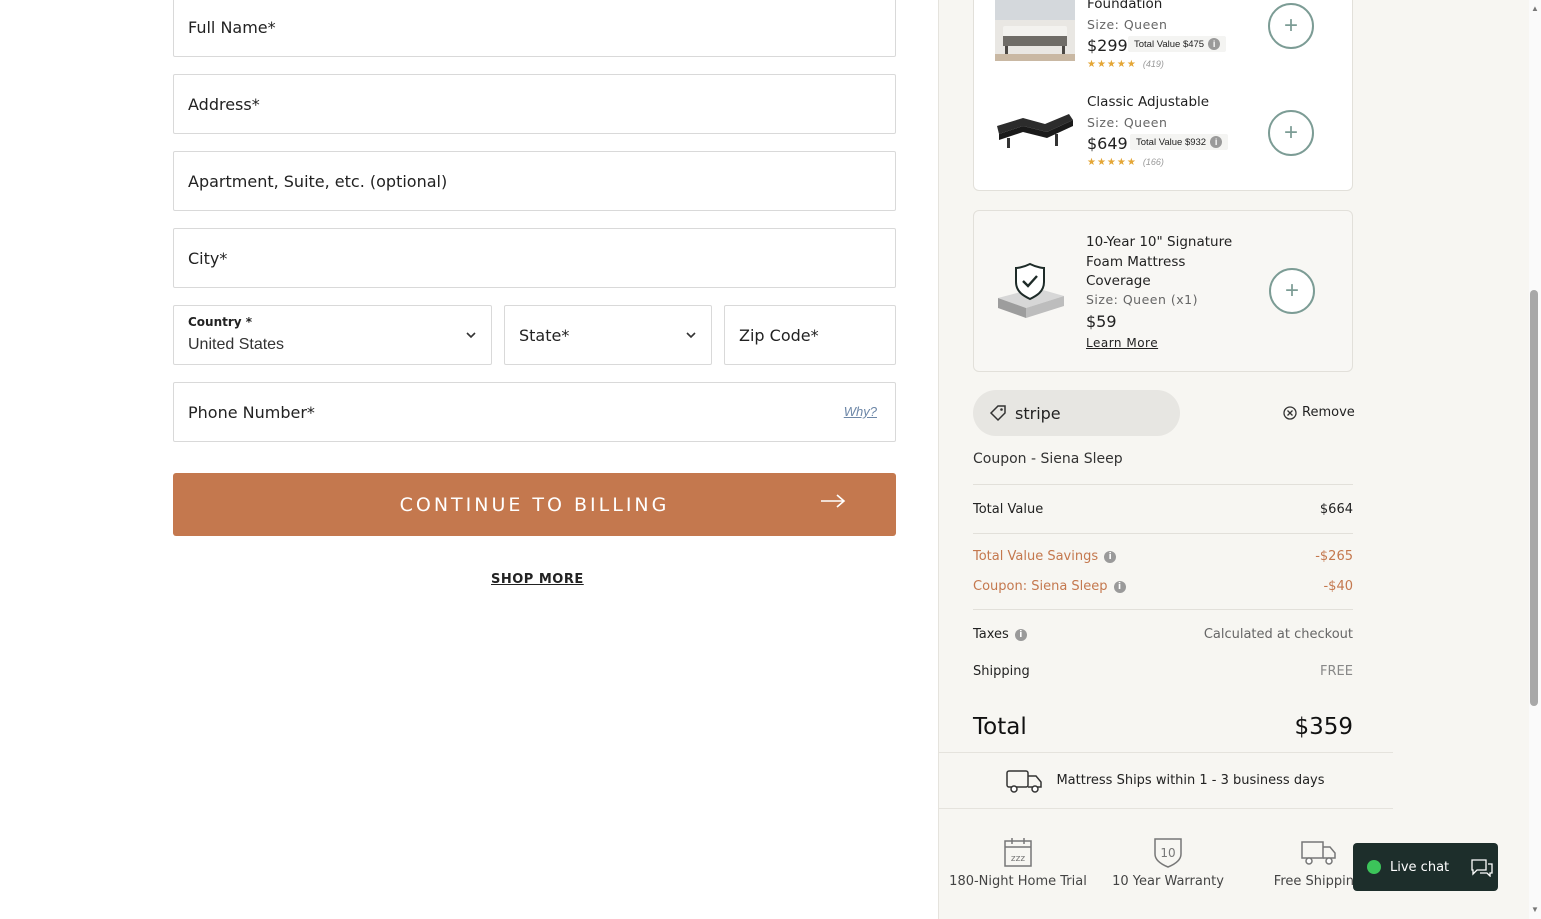 This screenshot has height=919, width=1541. I want to click on live-chat-button: Live chat, so click(1425, 867).